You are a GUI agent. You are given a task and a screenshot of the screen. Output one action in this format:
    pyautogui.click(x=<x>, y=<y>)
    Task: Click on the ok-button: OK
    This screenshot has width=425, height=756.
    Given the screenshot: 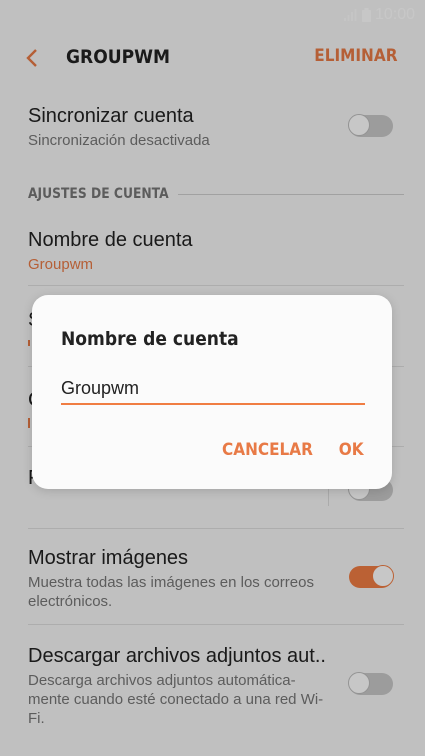 What is the action you would take?
    pyautogui.click(x=351, y=450)
    